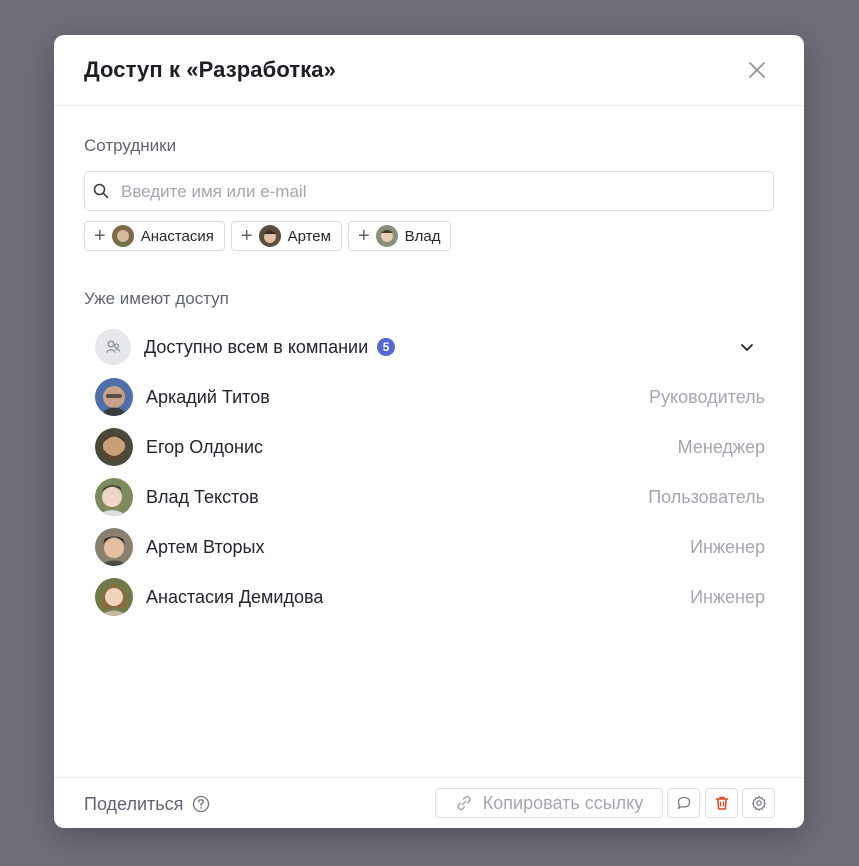 The image size is (859, 866). I want to click on member-name: Аркадий Титов, so click(208, 396).